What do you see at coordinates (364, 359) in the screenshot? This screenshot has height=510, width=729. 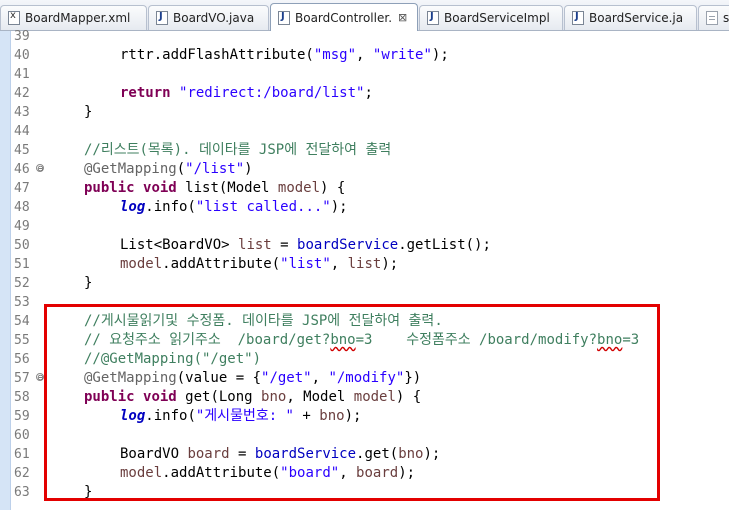 I see `code-line: 56 //@GetMapping("/get")` at bounding box center [364, 359].